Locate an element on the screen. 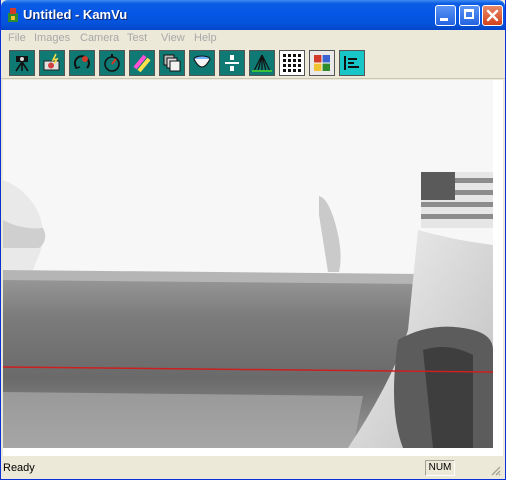  tool-color-pencils is located at coordinates (142, 63).